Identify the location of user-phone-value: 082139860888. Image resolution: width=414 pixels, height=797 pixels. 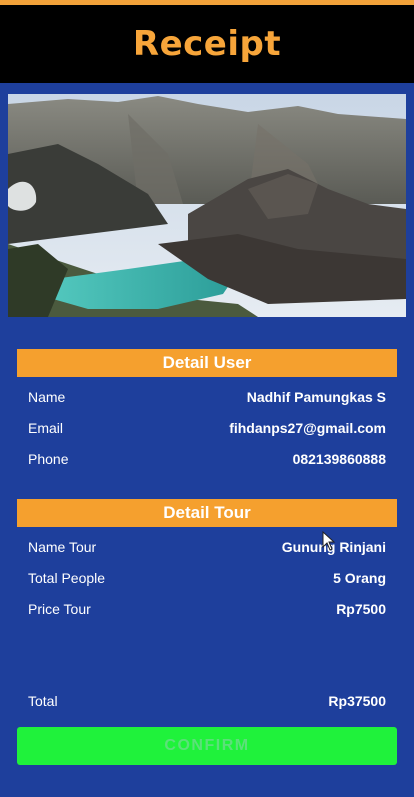
(339, 459).